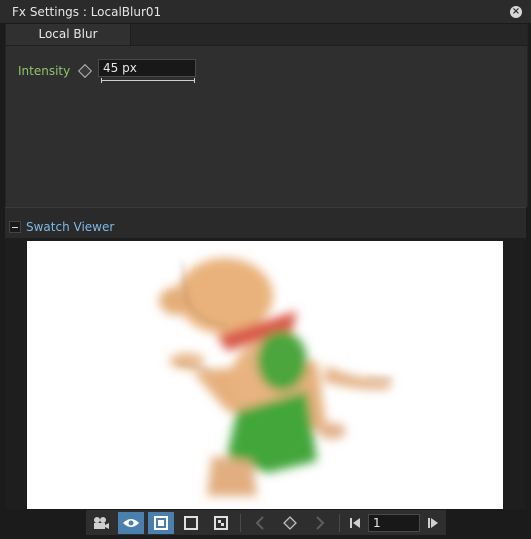  What do you see at coordinates (85, 71) in the screenshot?
I see `keyframe-icon` at bounding box center [85, 71].